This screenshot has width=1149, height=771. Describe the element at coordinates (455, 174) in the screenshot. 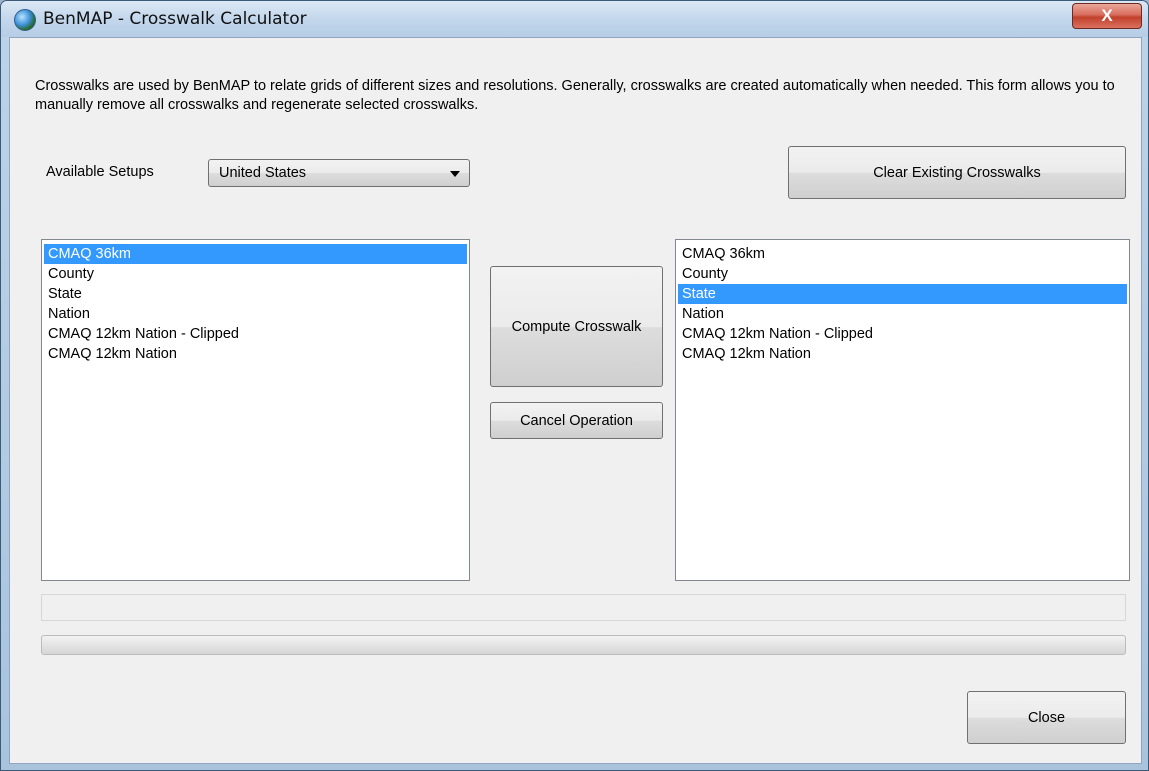

I see `chevron-down-icon` at that location.